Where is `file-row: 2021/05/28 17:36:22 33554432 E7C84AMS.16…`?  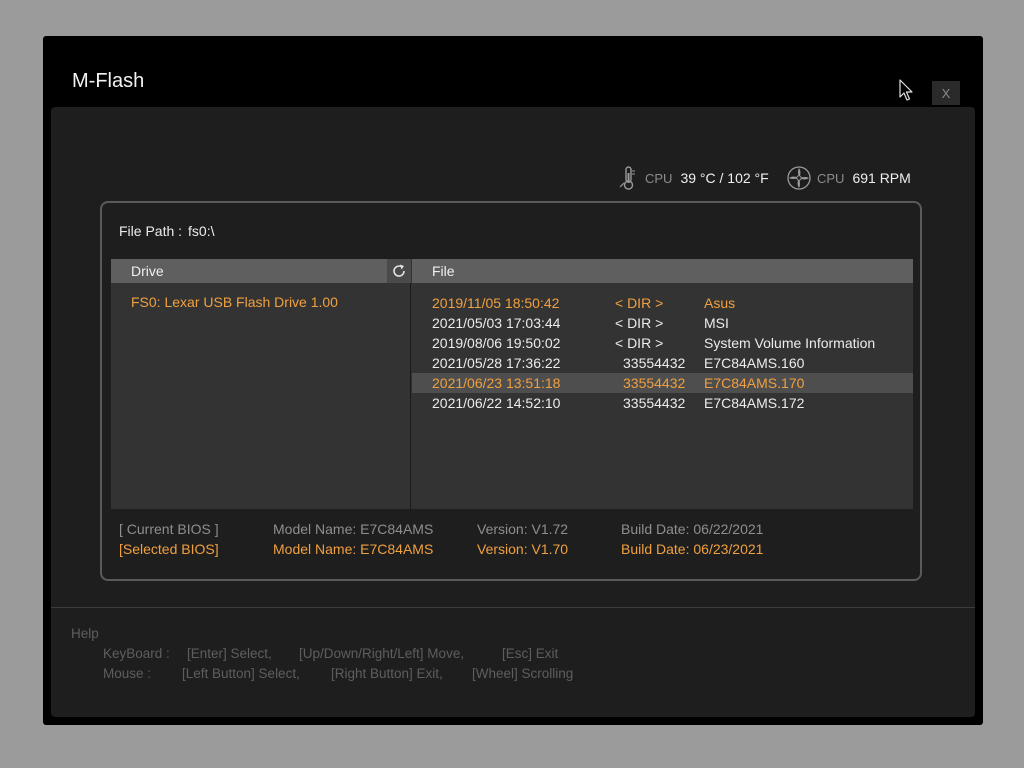
file-row: 2021/05/28 17:36:22 33554432 E7C84AMS.16… is located at coordinates (662, 363).